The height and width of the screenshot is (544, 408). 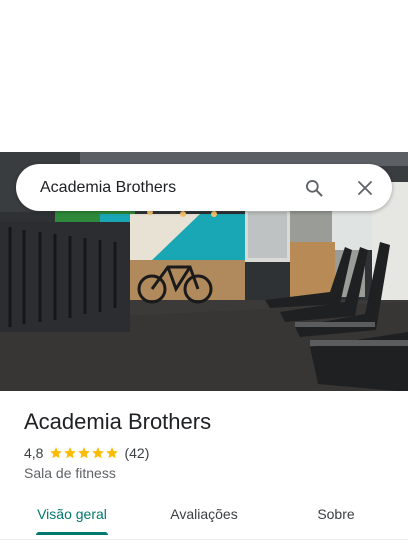 What do you see at coordinates (70, 473) in the screenshot?
I see `place-category: Sala de fitness` at bounding box center [70, 473].